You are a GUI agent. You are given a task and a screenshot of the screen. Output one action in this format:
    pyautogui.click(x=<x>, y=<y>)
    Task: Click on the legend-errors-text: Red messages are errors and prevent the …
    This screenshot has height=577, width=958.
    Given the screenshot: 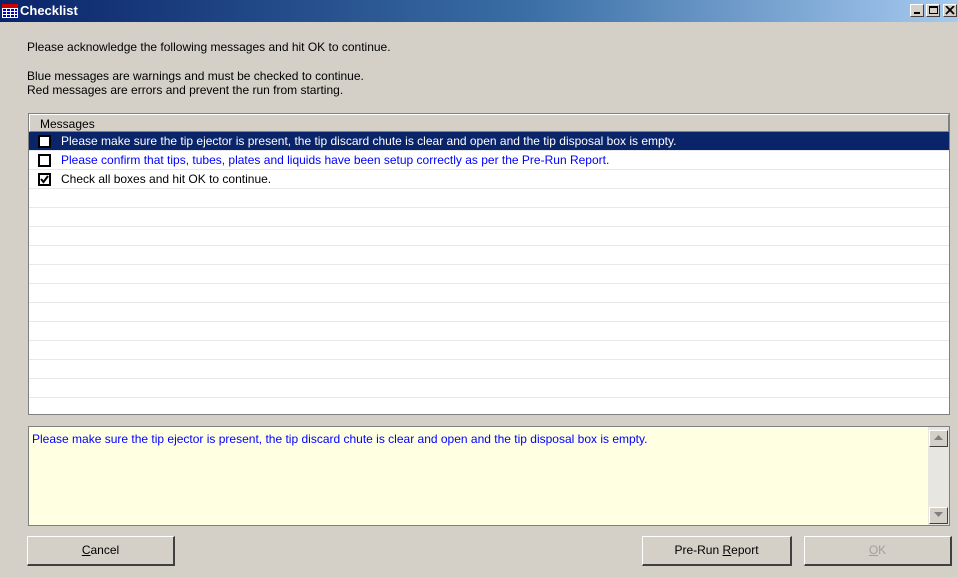 What is the action you would take?
    pyautogui.click(x=185, y=90)
    